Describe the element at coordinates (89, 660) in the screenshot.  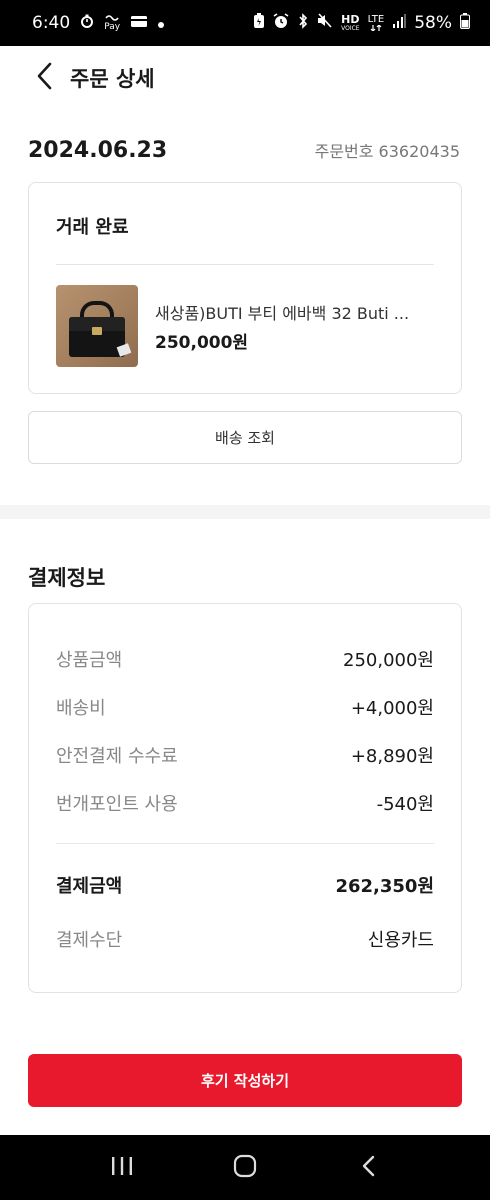
I see `payment-row-label: 상품금액` at that location.